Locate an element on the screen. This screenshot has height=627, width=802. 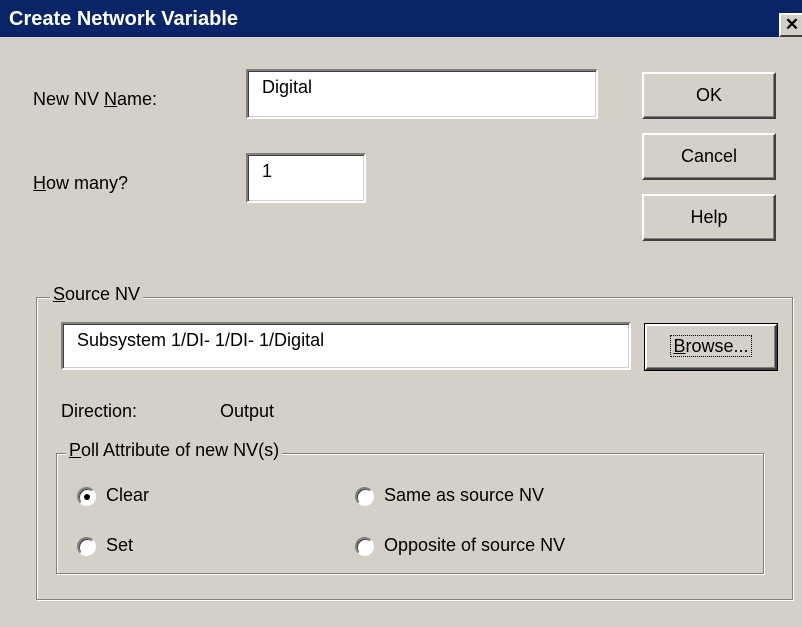
source-nv-legend: Source NV is located at coordinates (97, 294).